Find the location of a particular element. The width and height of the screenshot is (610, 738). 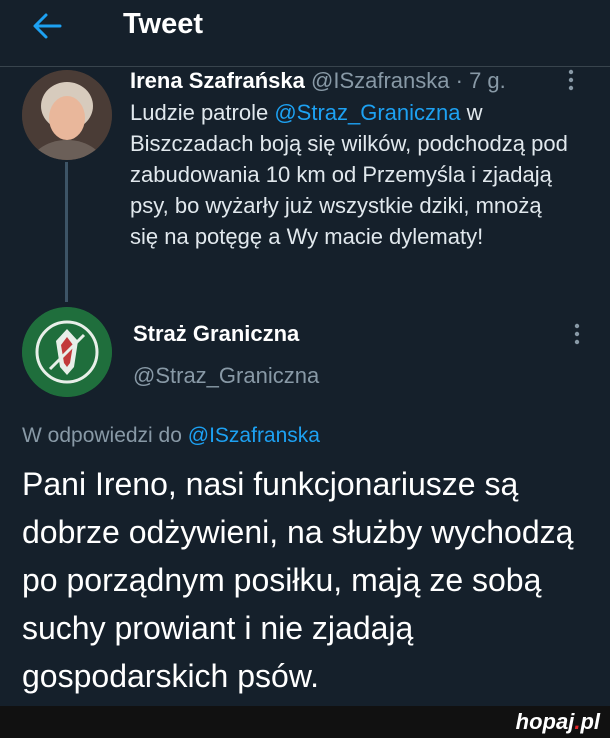

tweet2-author-name: Straż Graniczna is located at coordinates (216, 334).